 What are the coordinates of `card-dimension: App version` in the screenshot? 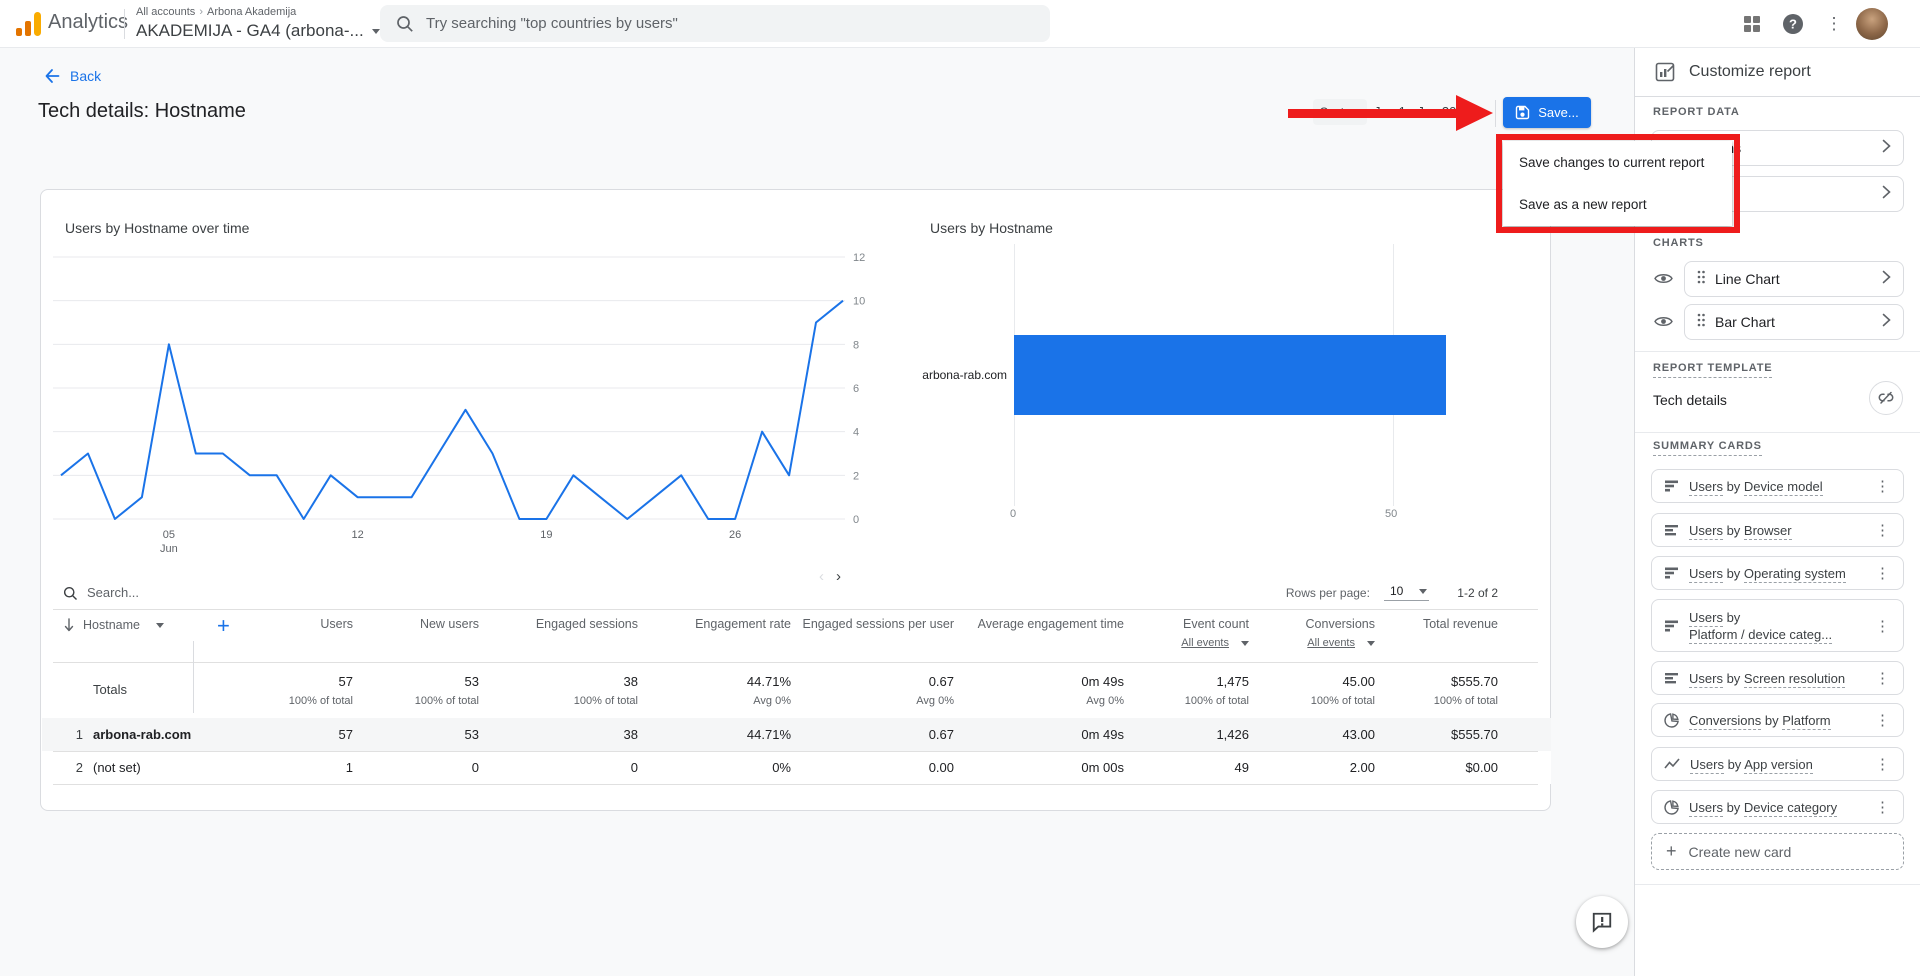 It's located at (1778, 765).